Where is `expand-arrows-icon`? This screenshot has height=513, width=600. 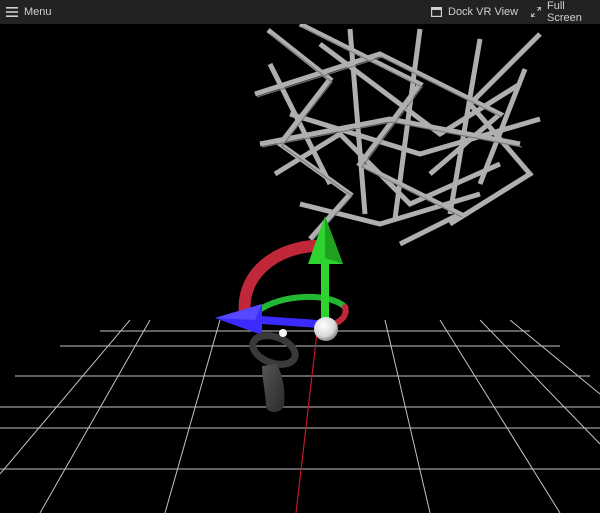
expand-arrows-icon is located at coordinates (536, 12).